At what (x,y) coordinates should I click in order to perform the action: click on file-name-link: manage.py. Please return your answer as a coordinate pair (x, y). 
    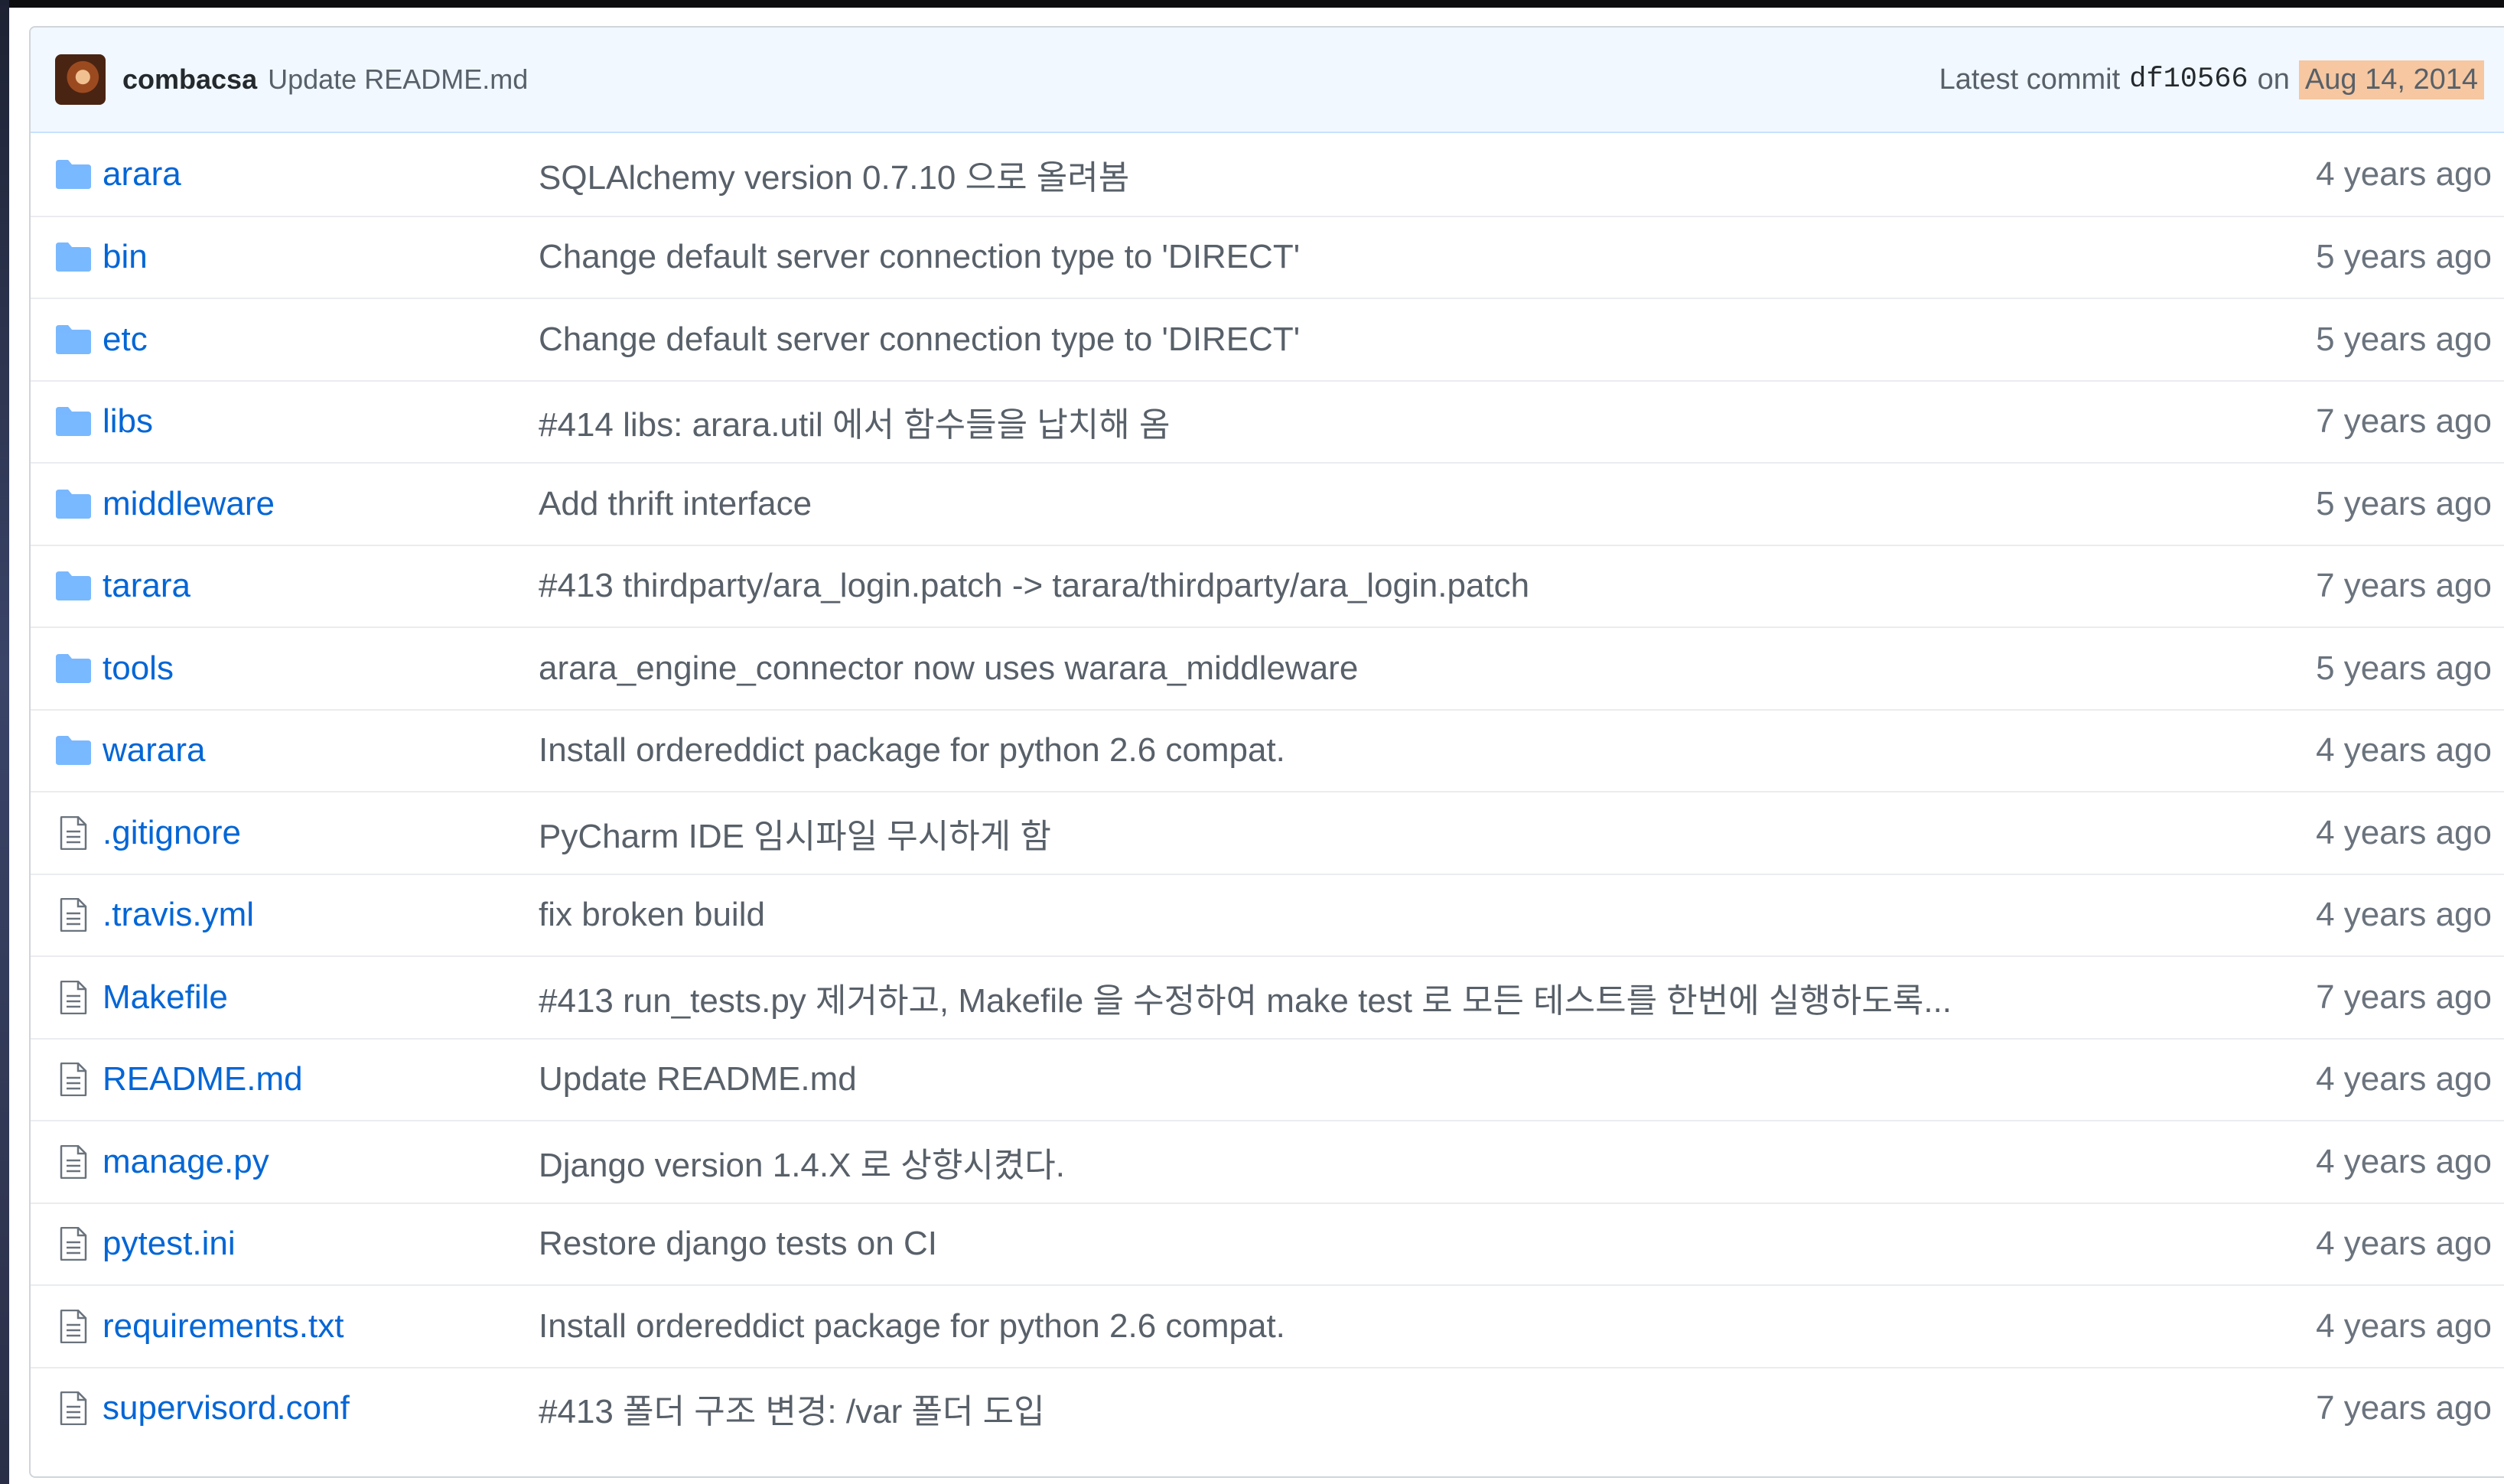
    Looking at the image, I should click on (321, 1162).